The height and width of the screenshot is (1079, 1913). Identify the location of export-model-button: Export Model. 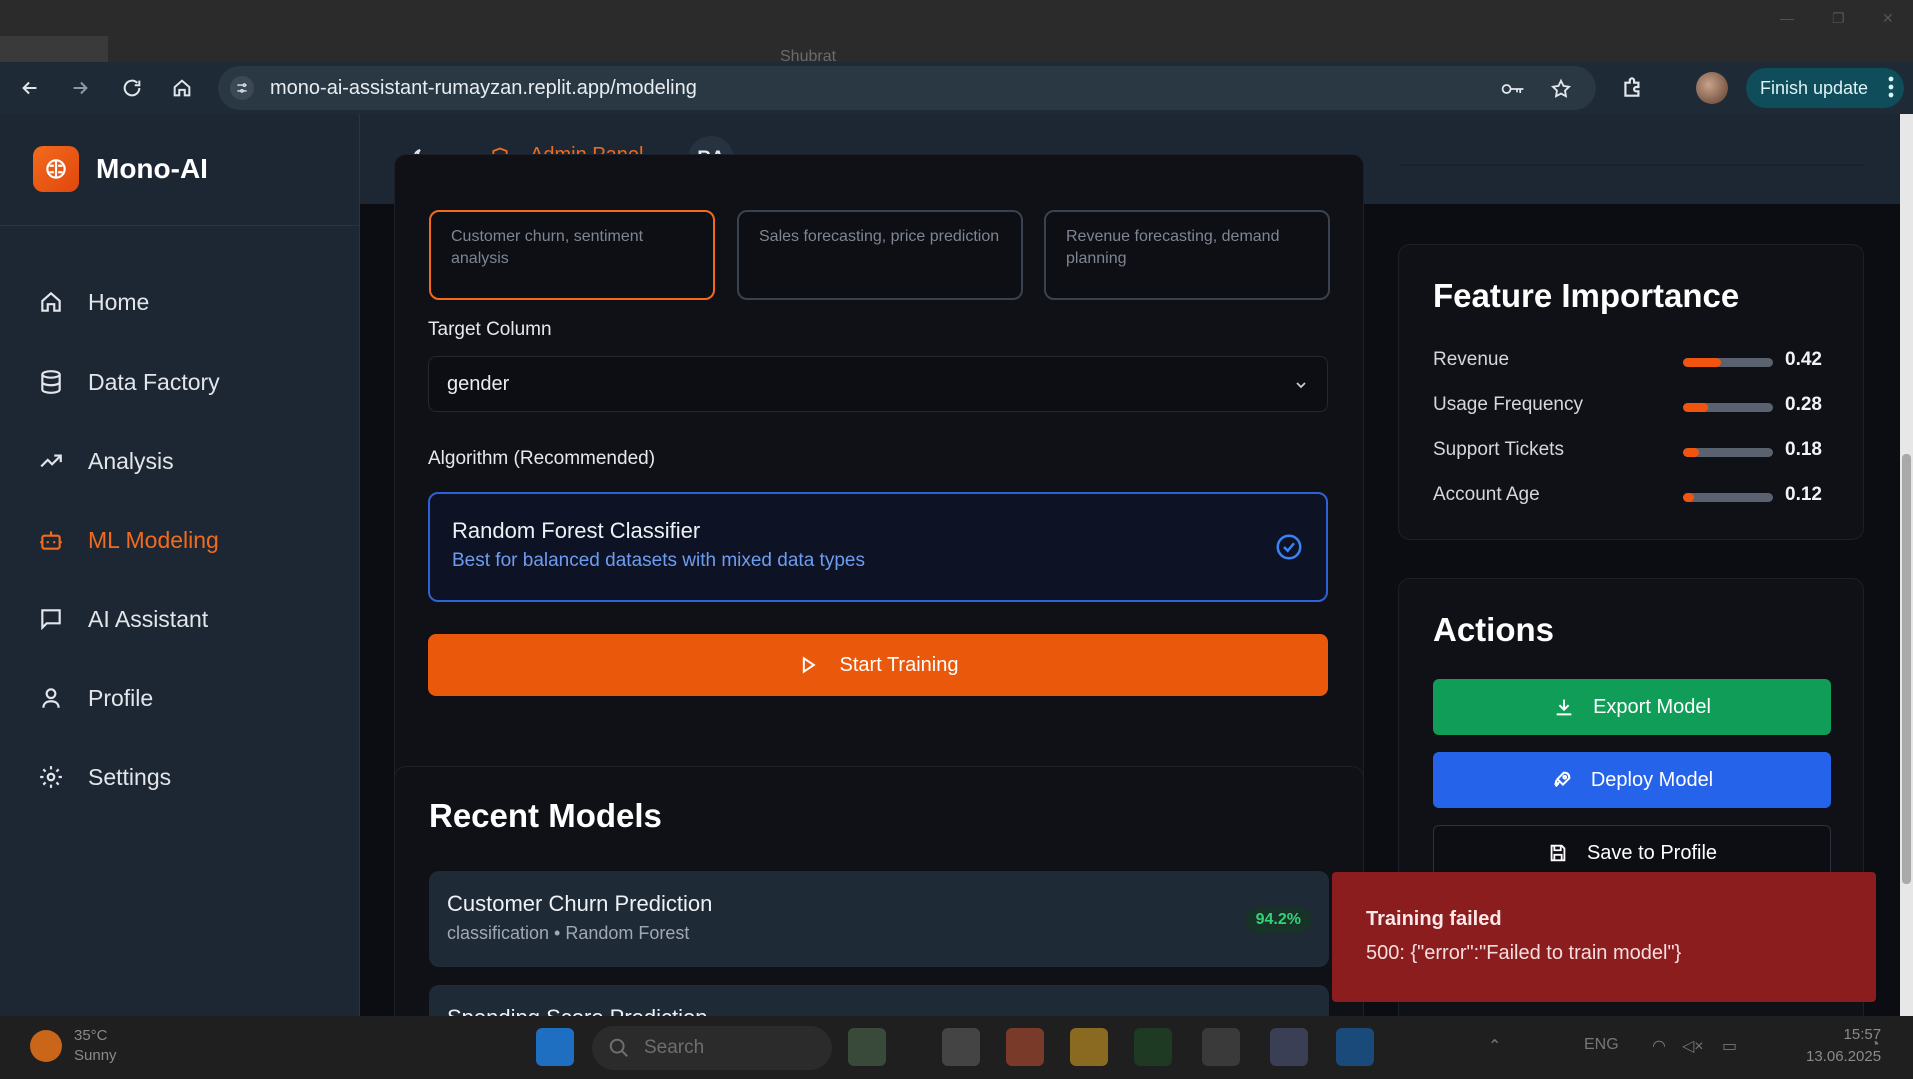
(1632, 707).